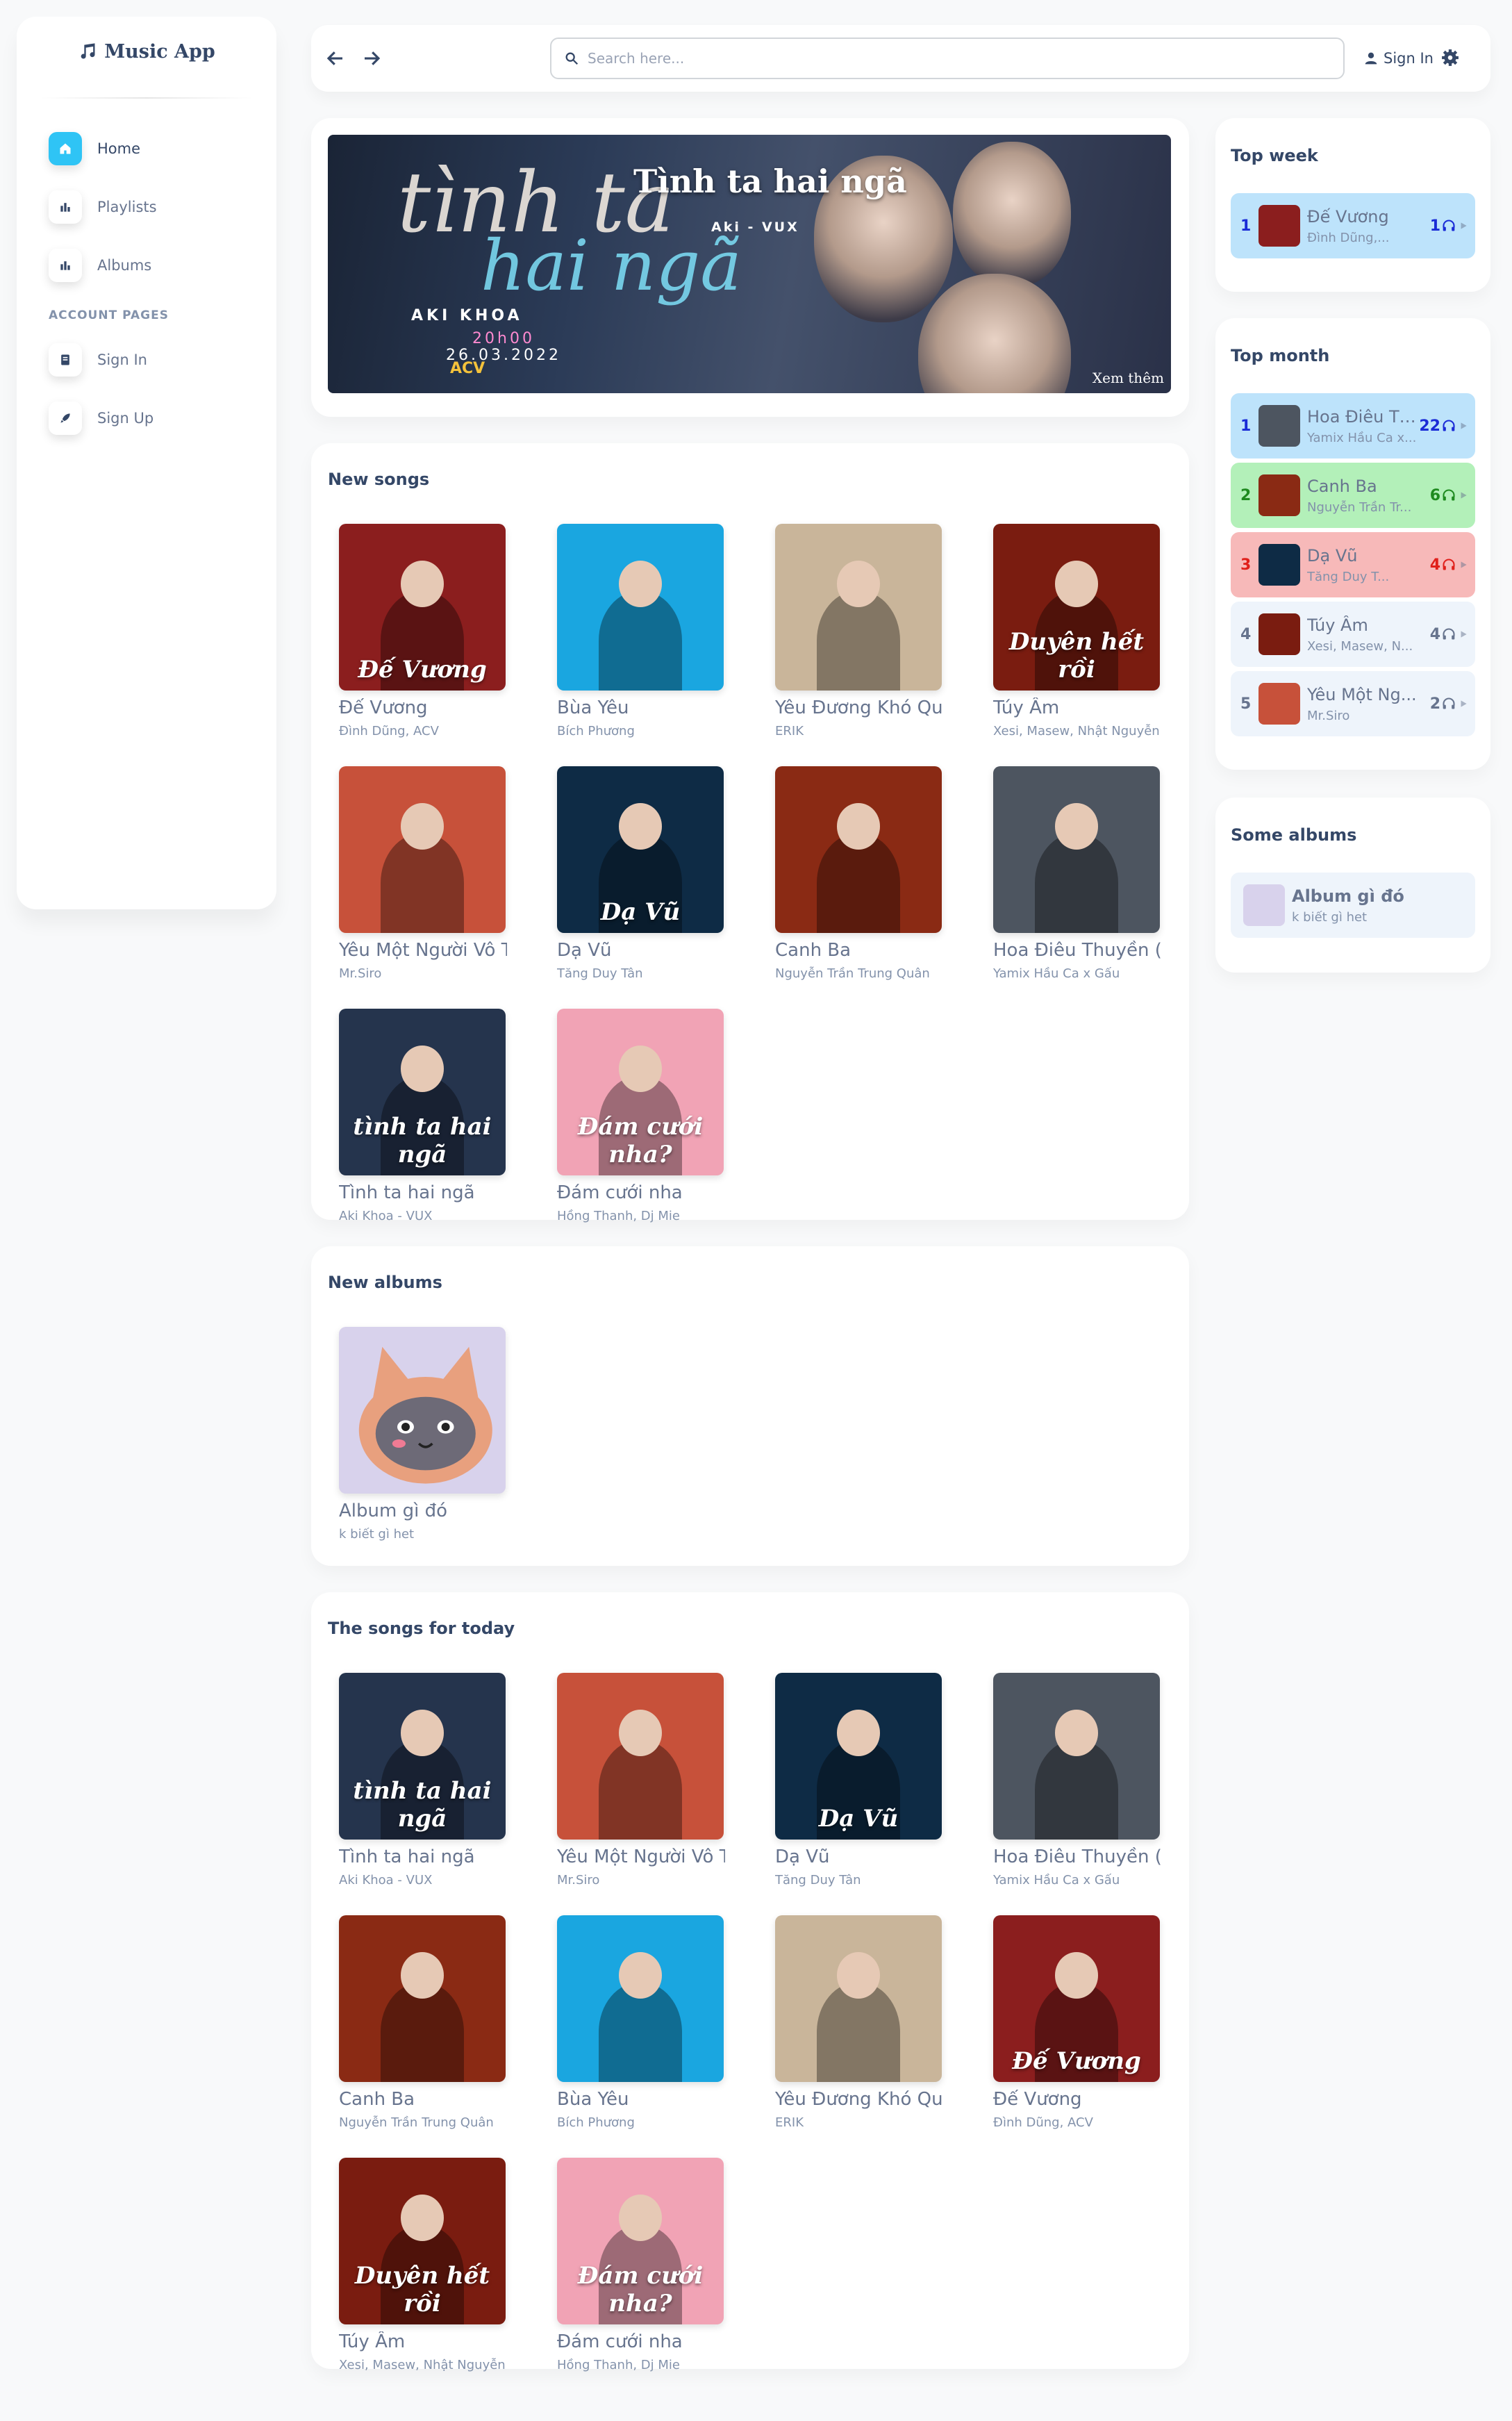 Image resolution: width=1512 pixels, height=2421 pixels. Describe the element at coordinates (88, 51) in the screenshot. I see `music-note-icon` at that location.